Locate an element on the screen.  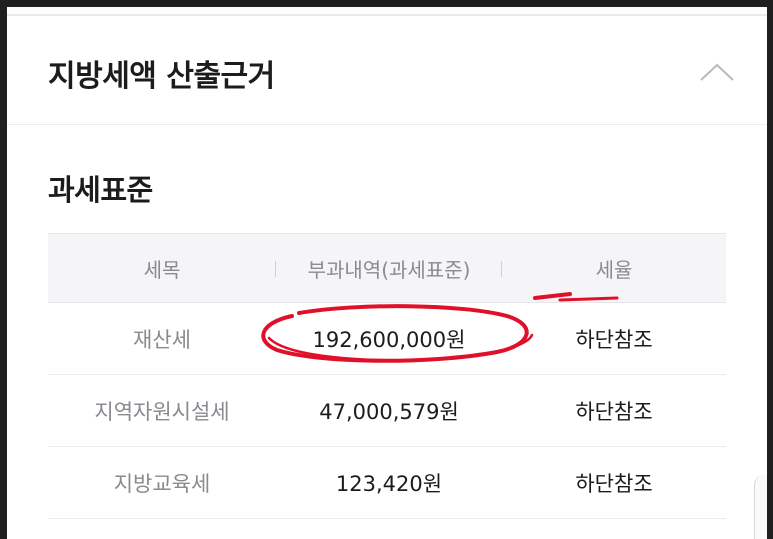
table-row: 지방교육세 123,420원 하단참조 is located at coordinates (387, 483).